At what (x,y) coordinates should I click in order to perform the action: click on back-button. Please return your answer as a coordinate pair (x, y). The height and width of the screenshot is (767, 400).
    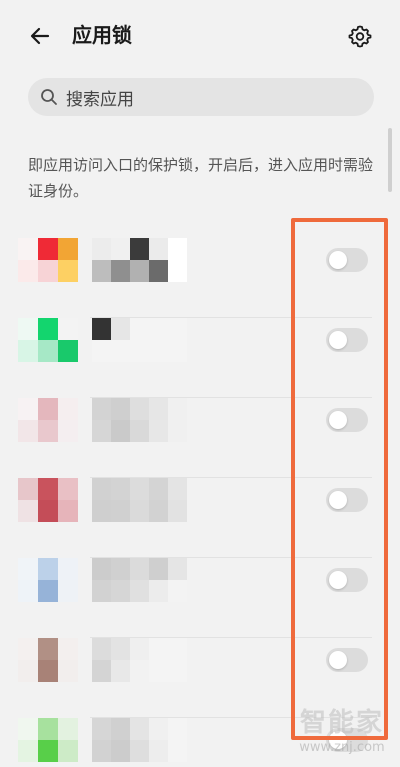
    Looking at the image, I should click on (40, 36).